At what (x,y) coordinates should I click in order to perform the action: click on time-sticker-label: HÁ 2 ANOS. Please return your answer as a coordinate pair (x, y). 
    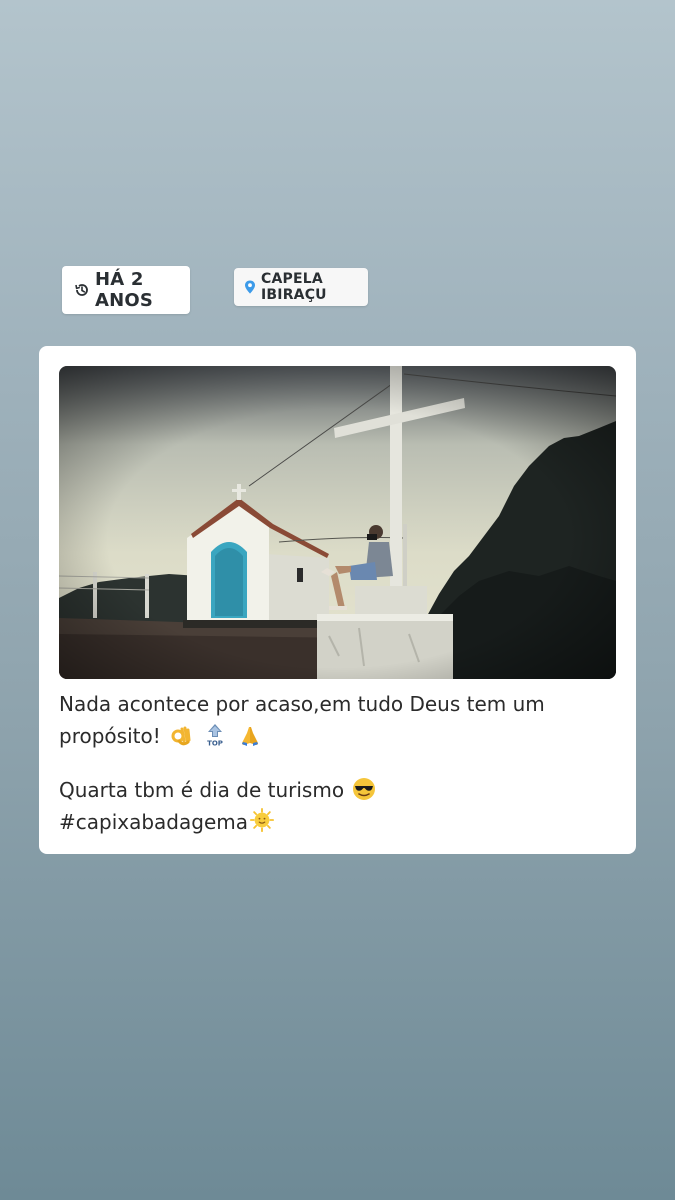
    Looking at the image, I should click on (124, 290).